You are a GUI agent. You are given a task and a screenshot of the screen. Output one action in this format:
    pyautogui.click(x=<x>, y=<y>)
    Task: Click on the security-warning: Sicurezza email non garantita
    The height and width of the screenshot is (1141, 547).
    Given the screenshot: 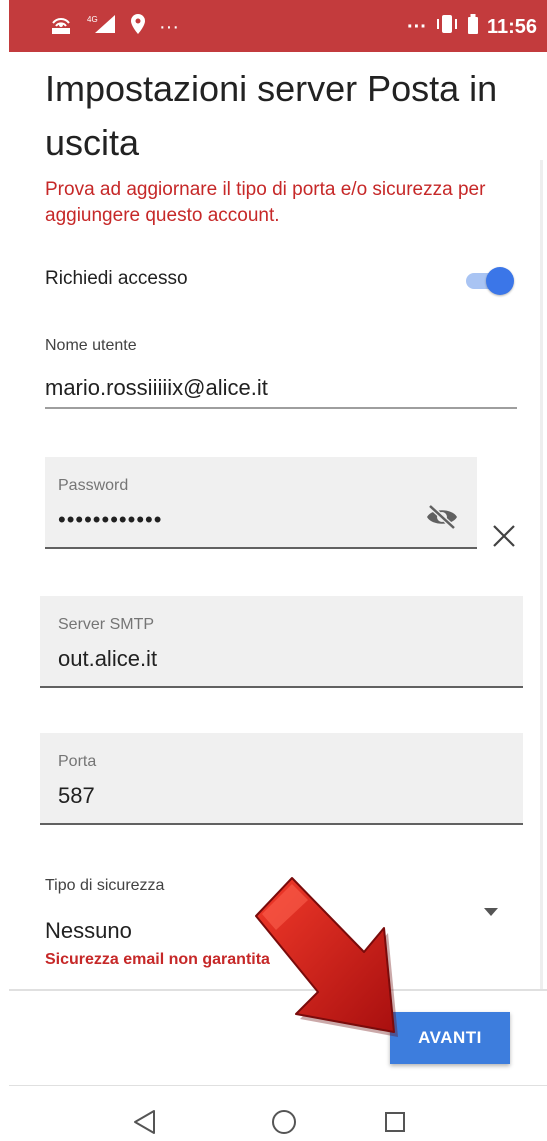 What is the action you would take?
    pyautogui.click(x=157, y=959)
    